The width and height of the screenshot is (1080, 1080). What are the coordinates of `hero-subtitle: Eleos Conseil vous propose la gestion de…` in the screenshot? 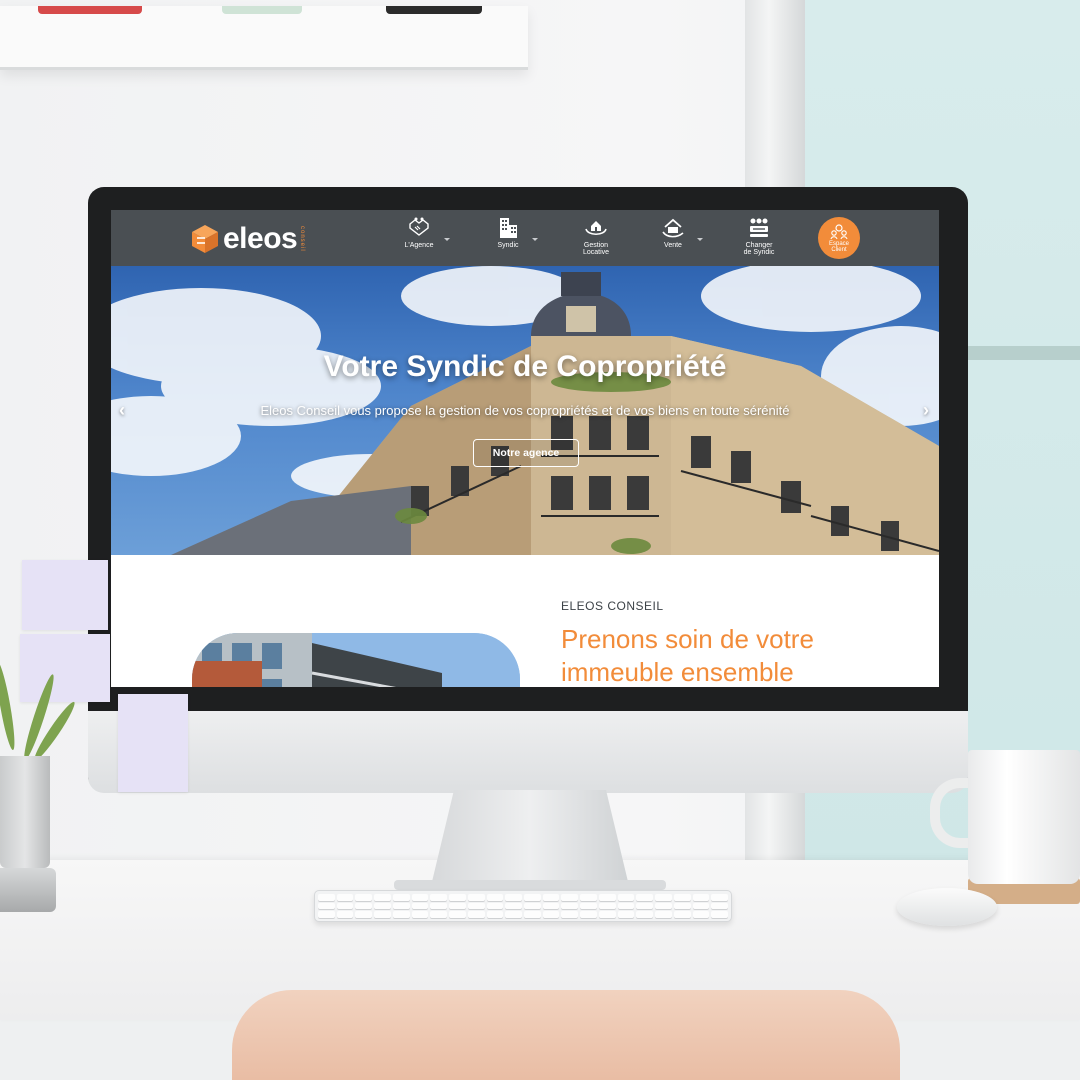 It's located at (525, 410).